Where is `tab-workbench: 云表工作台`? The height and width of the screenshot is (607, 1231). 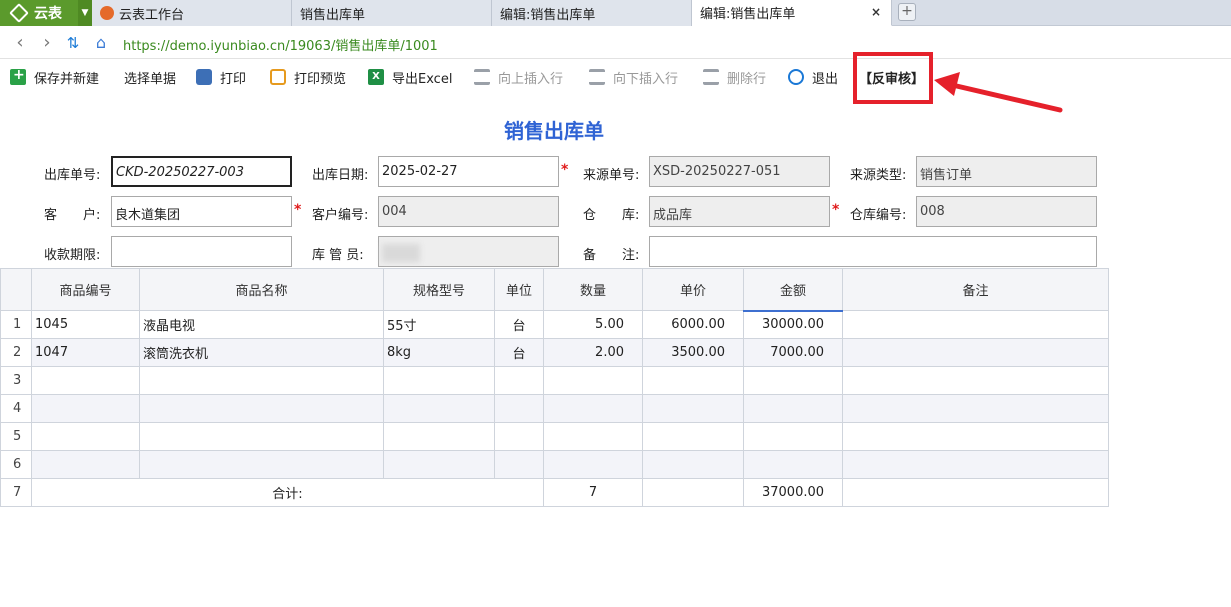 tab-workbench: 云表工作台 is located at coordinates (192, 13).